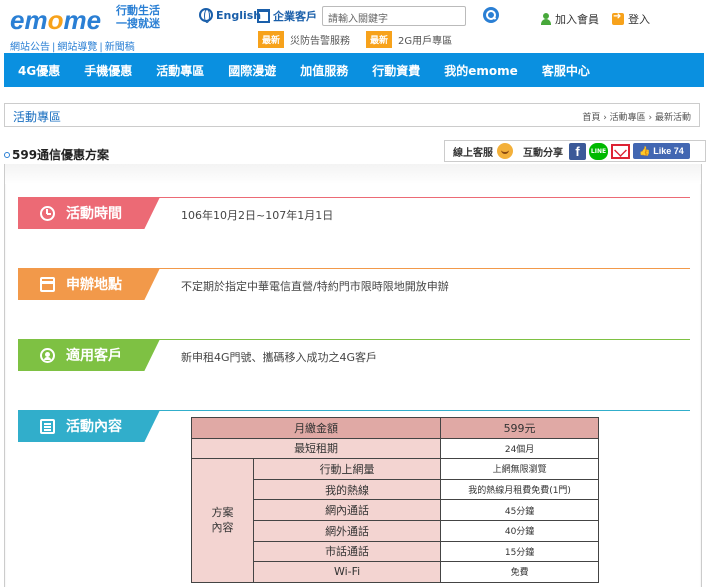 The image size is (720, 587). I want to click on section-text: 不定期於指定中華電信直營/特約門市限時限地開放申辦, so click(315, 286).